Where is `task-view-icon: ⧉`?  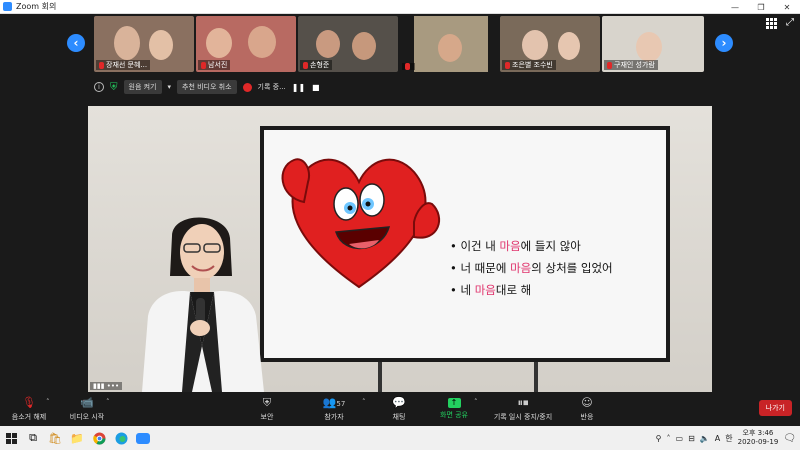
task-view-icon: ⧉ is located at coordinates (33, 438).